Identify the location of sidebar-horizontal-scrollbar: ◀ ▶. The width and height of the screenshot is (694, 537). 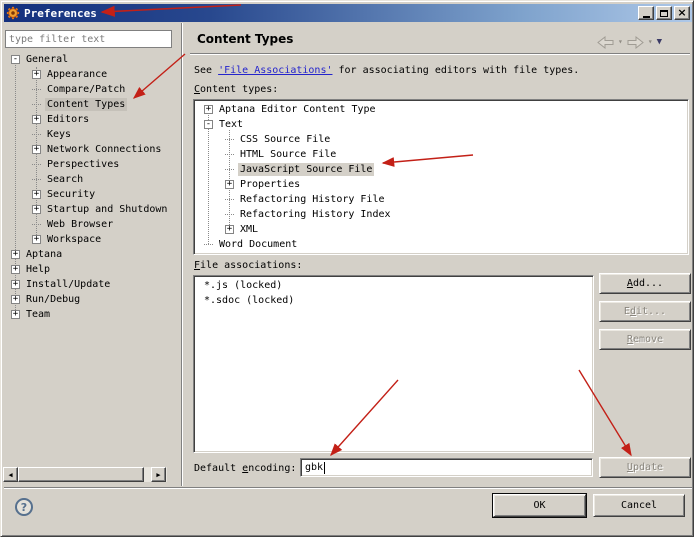
(85, 474).